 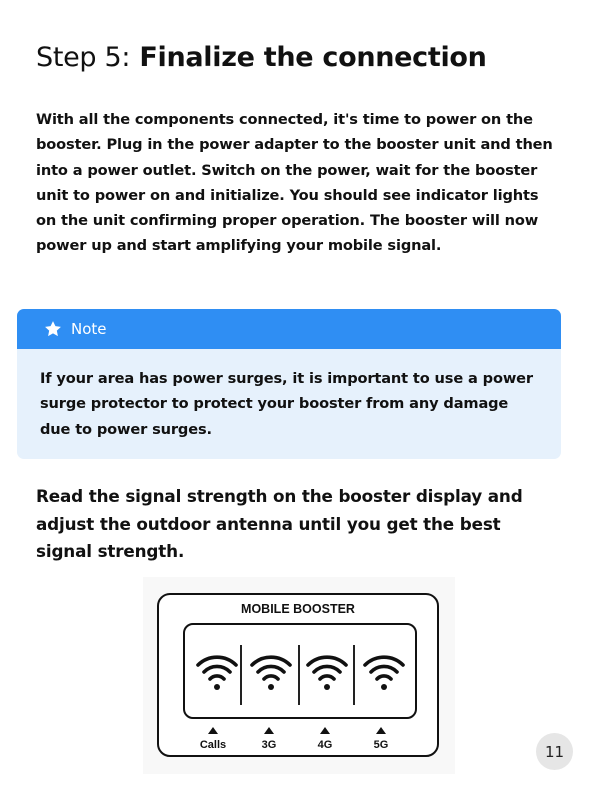 What do you see at coordinates (213, 745) in the screenshot?
I see `band-label-calls: Calls` at bounding box center [213, 745].